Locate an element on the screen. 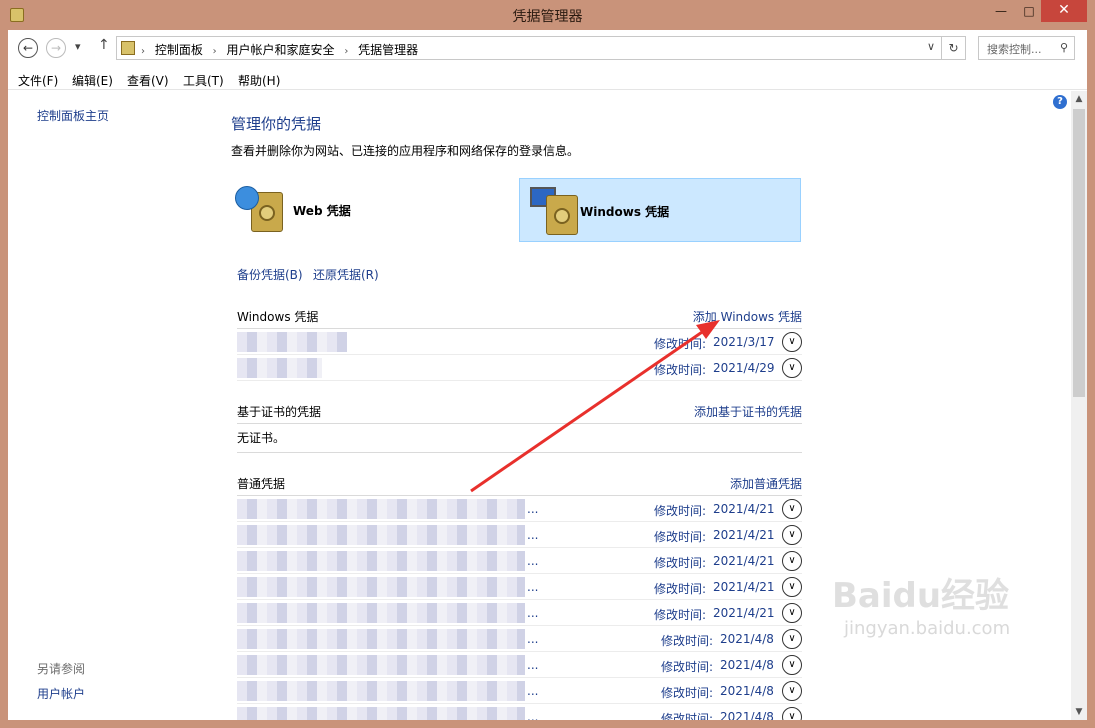 The image size is (1095, 728). search-icon: ⚲ is located at coordinates (1064, 47).